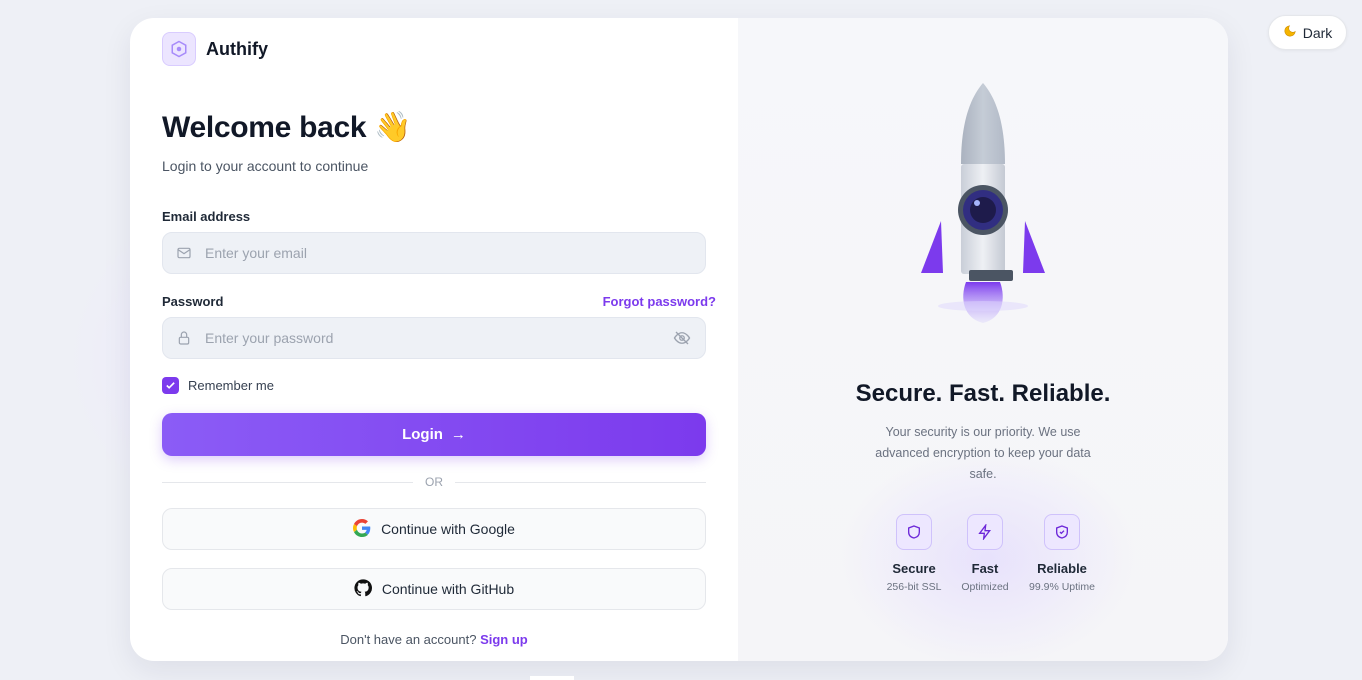 The image size is (1362, 680). Describe the element at coordinates (659, 301) in the screenshot. I see `forgot-password-link: Forgot password?` at that location.